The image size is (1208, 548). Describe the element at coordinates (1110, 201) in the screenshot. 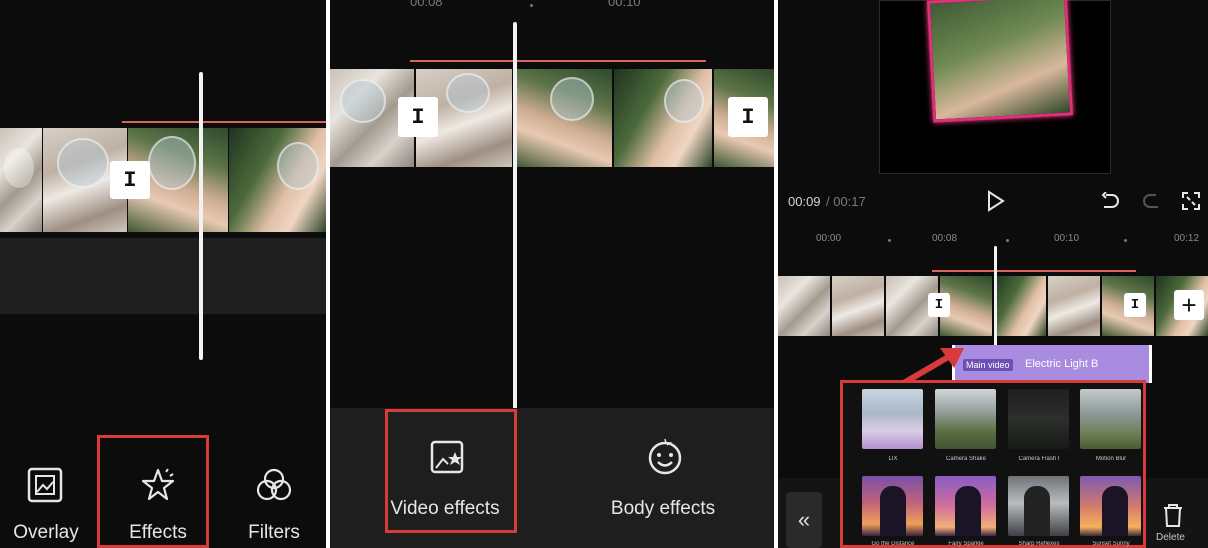

I see `undo-icon` at that location.